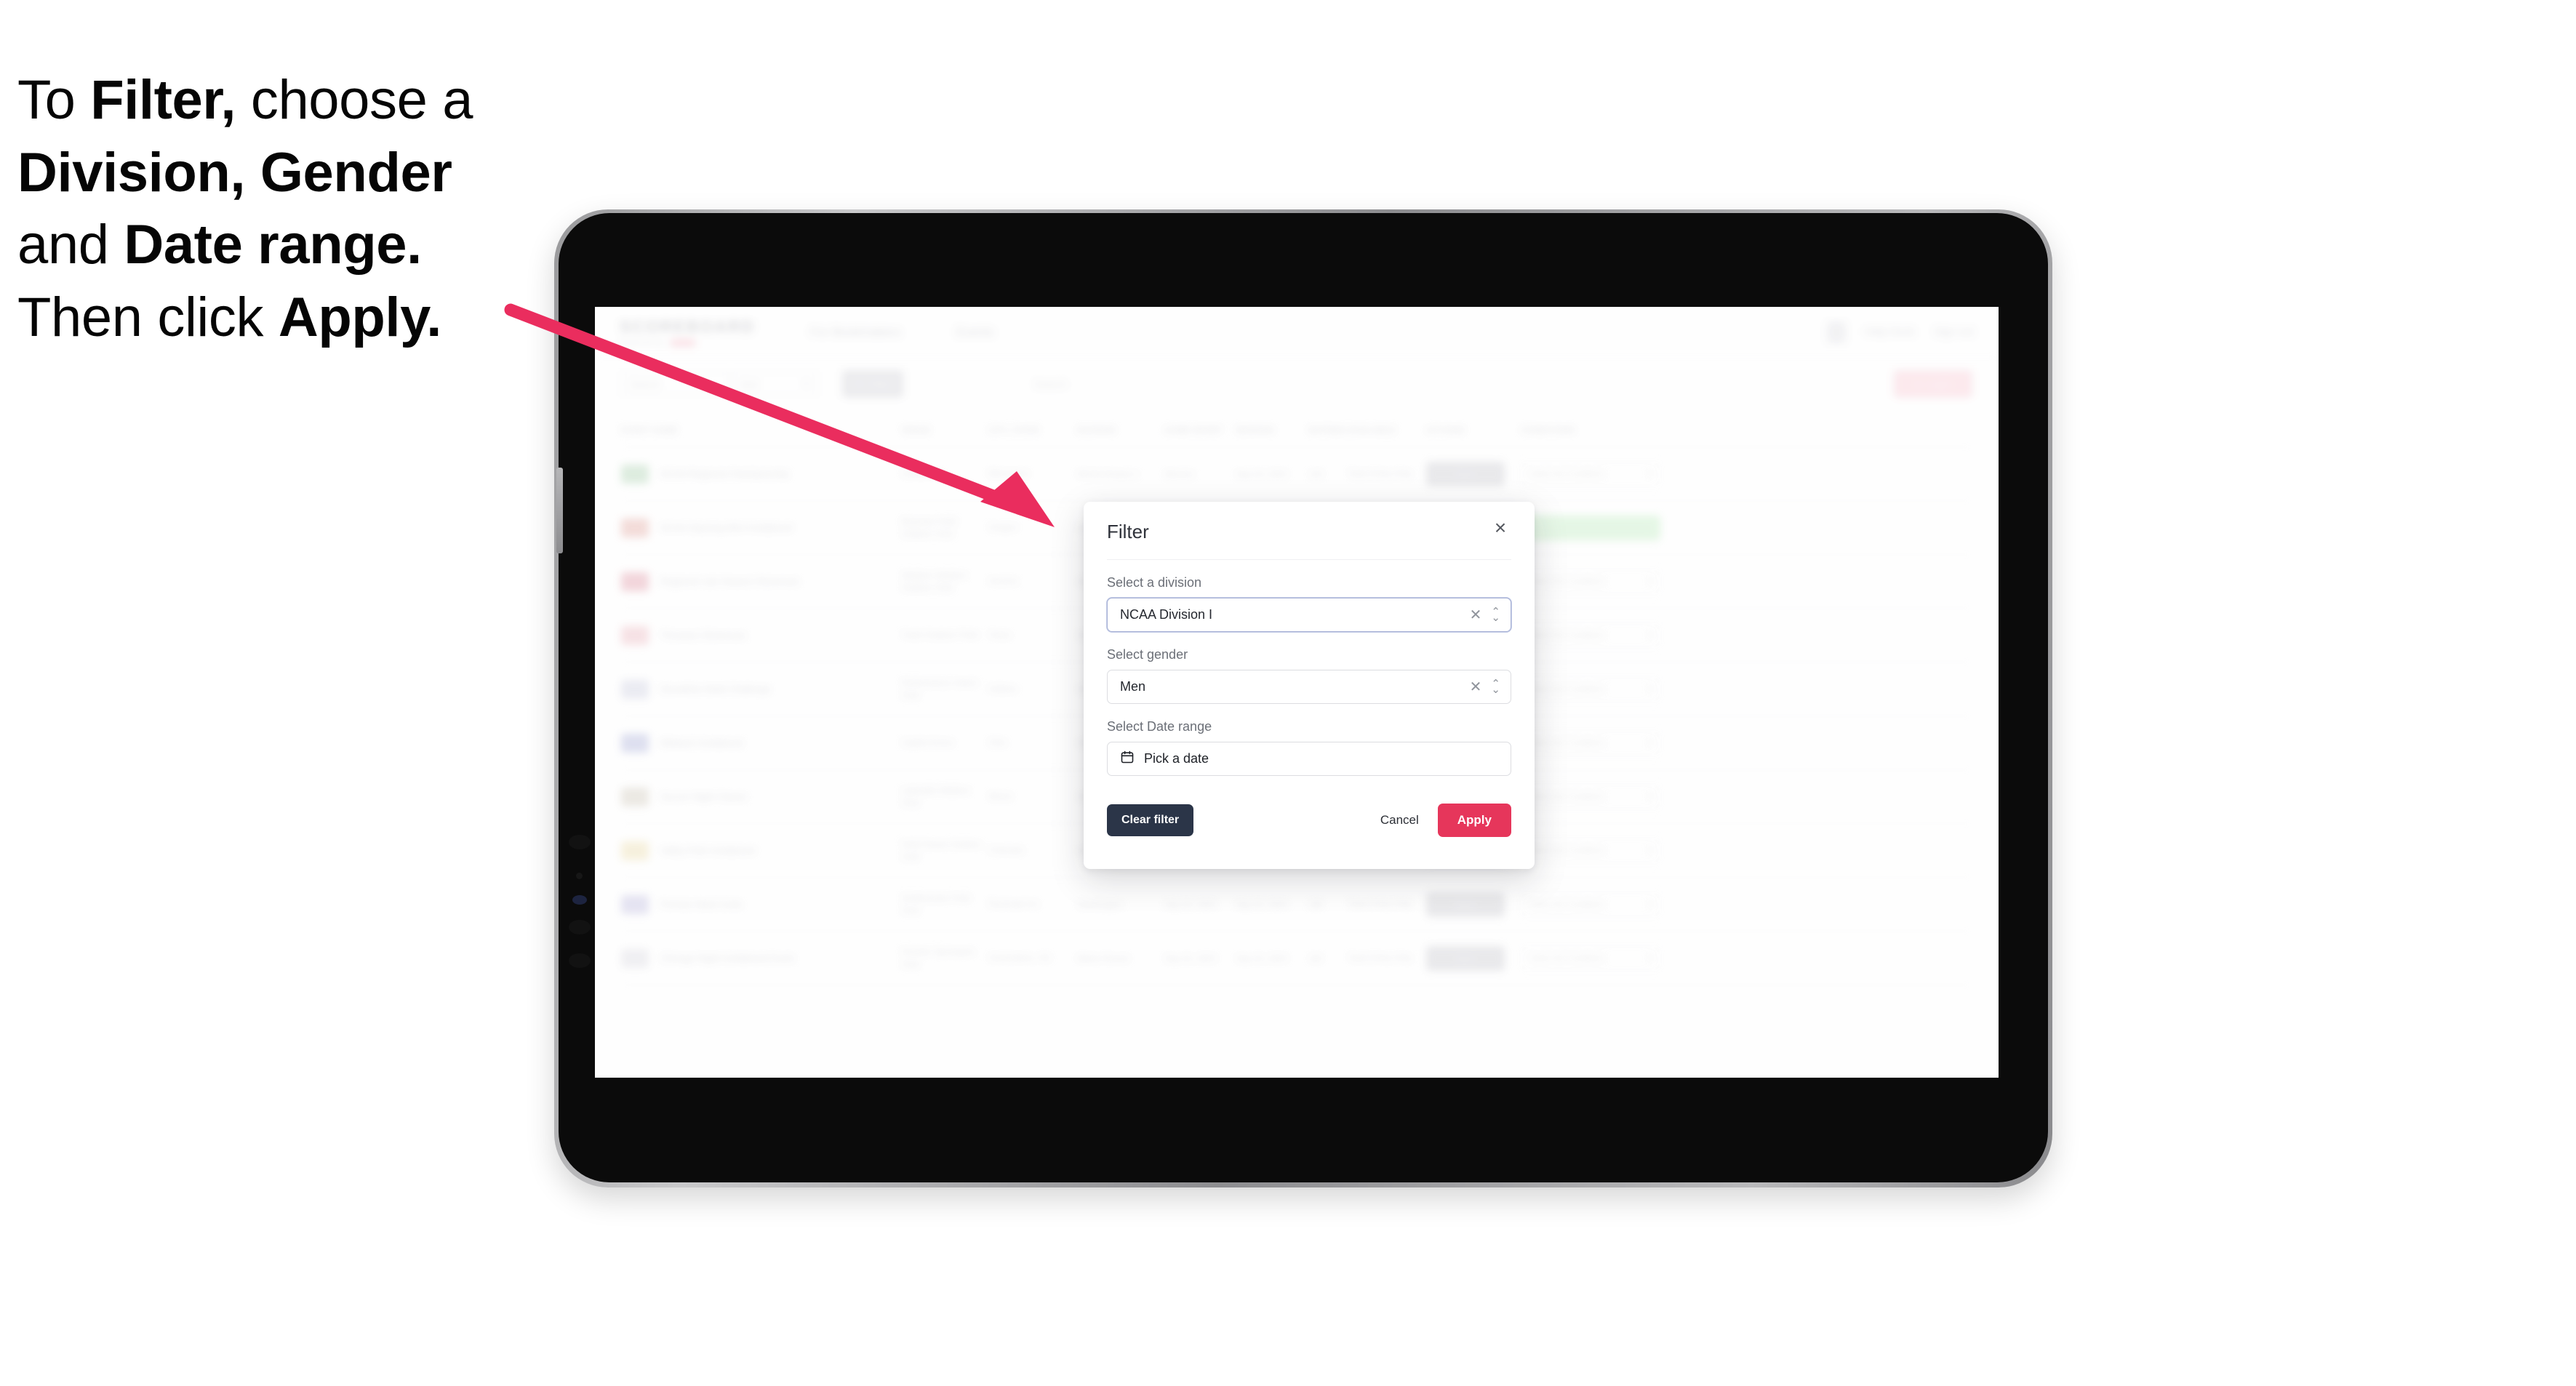 The width and height of the screenshot is (2576, 1386). I want to click on date-range-field: Select Date range Pick a date, so click(1309, 748).